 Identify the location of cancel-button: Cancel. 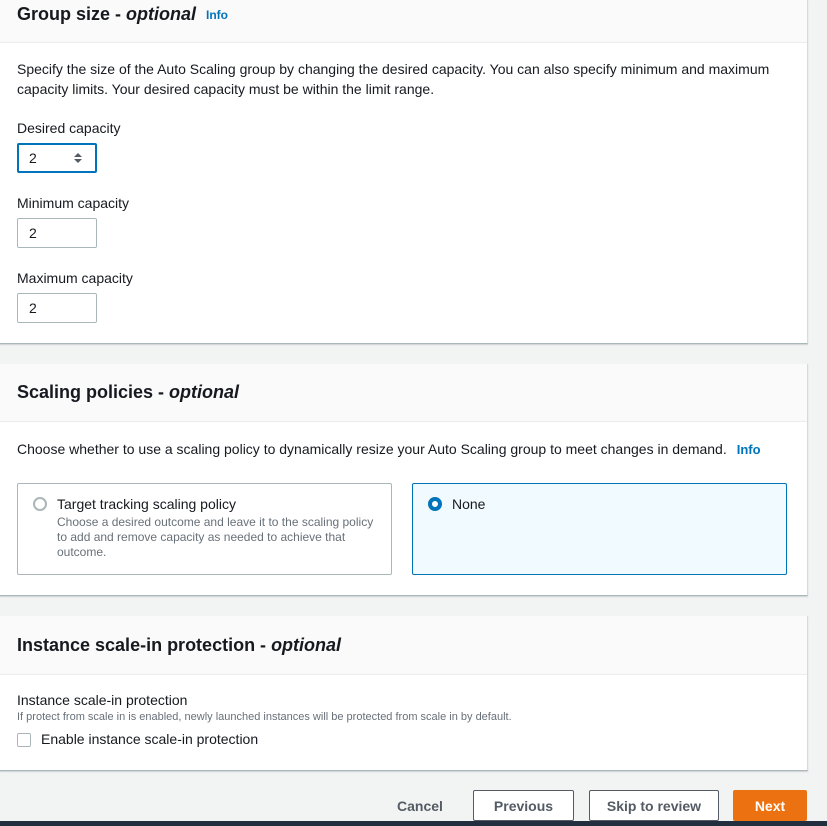
(420, 805).